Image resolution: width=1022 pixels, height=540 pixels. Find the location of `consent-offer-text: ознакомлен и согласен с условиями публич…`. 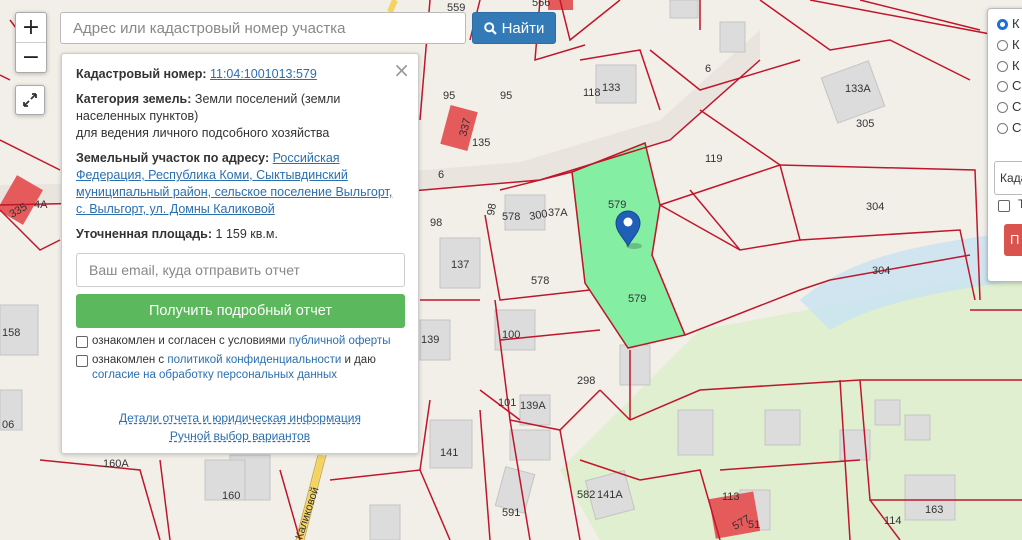

consent-offer-text: ознакомлен и согласен с условиями публич… is located at coordinates (241, 341).